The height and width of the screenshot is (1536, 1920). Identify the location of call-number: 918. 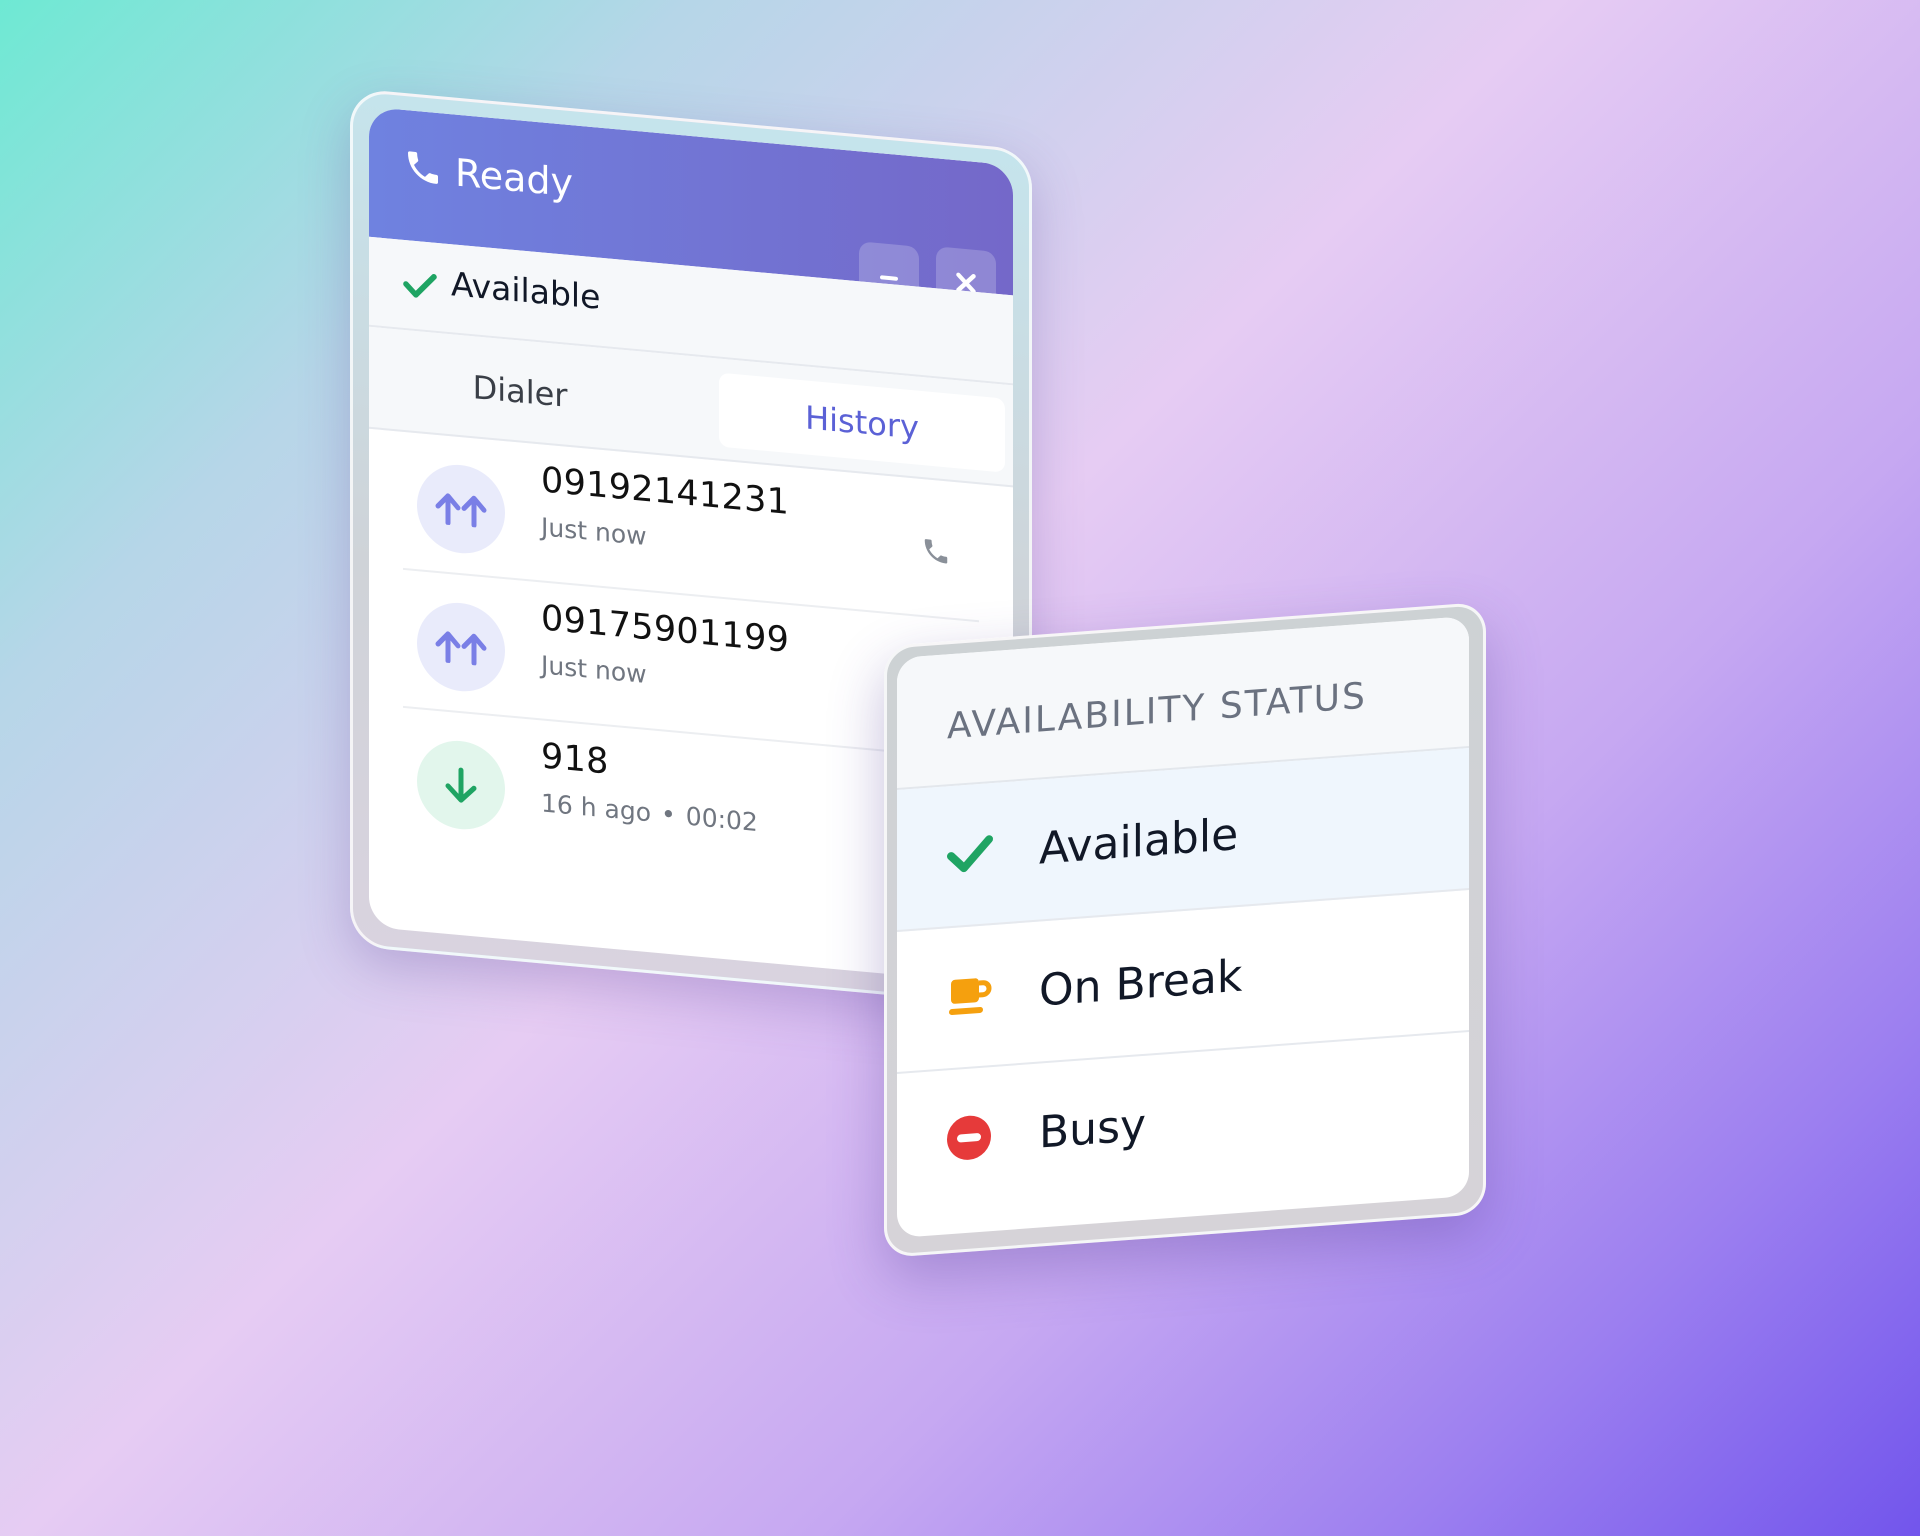
(575, 759).